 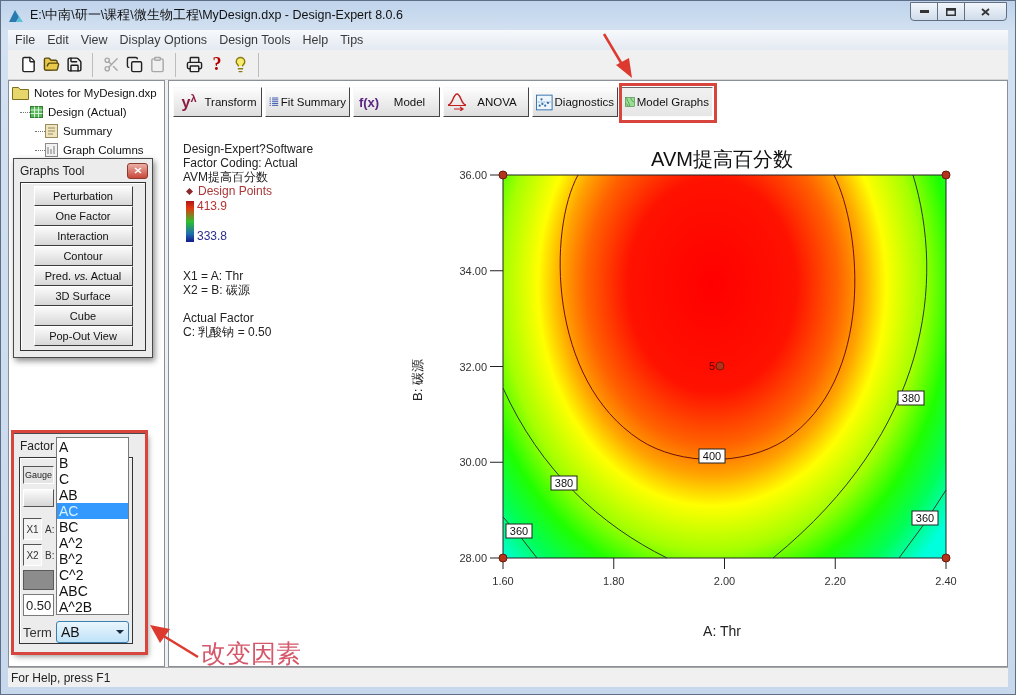 What do you see at coordinates (235, 191) in the screenshot?
I see `legend-text: Design Points` at bounding box center [235, 191].